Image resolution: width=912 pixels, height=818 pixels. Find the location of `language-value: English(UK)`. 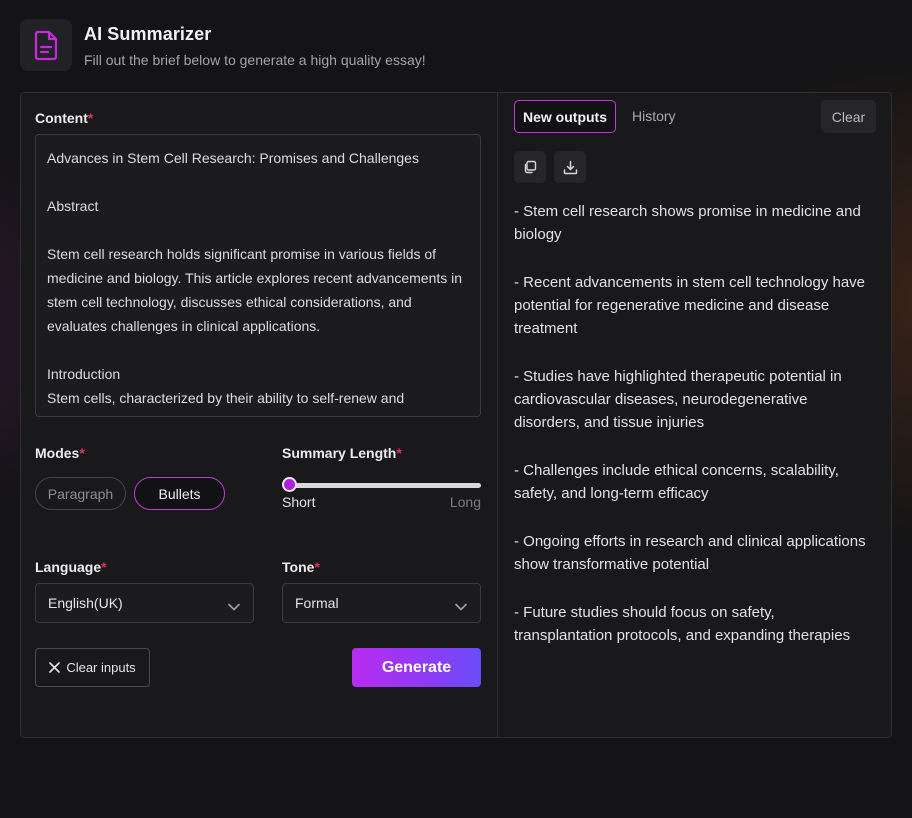

language-value: English(UK) is located at coordinates (85, 603).